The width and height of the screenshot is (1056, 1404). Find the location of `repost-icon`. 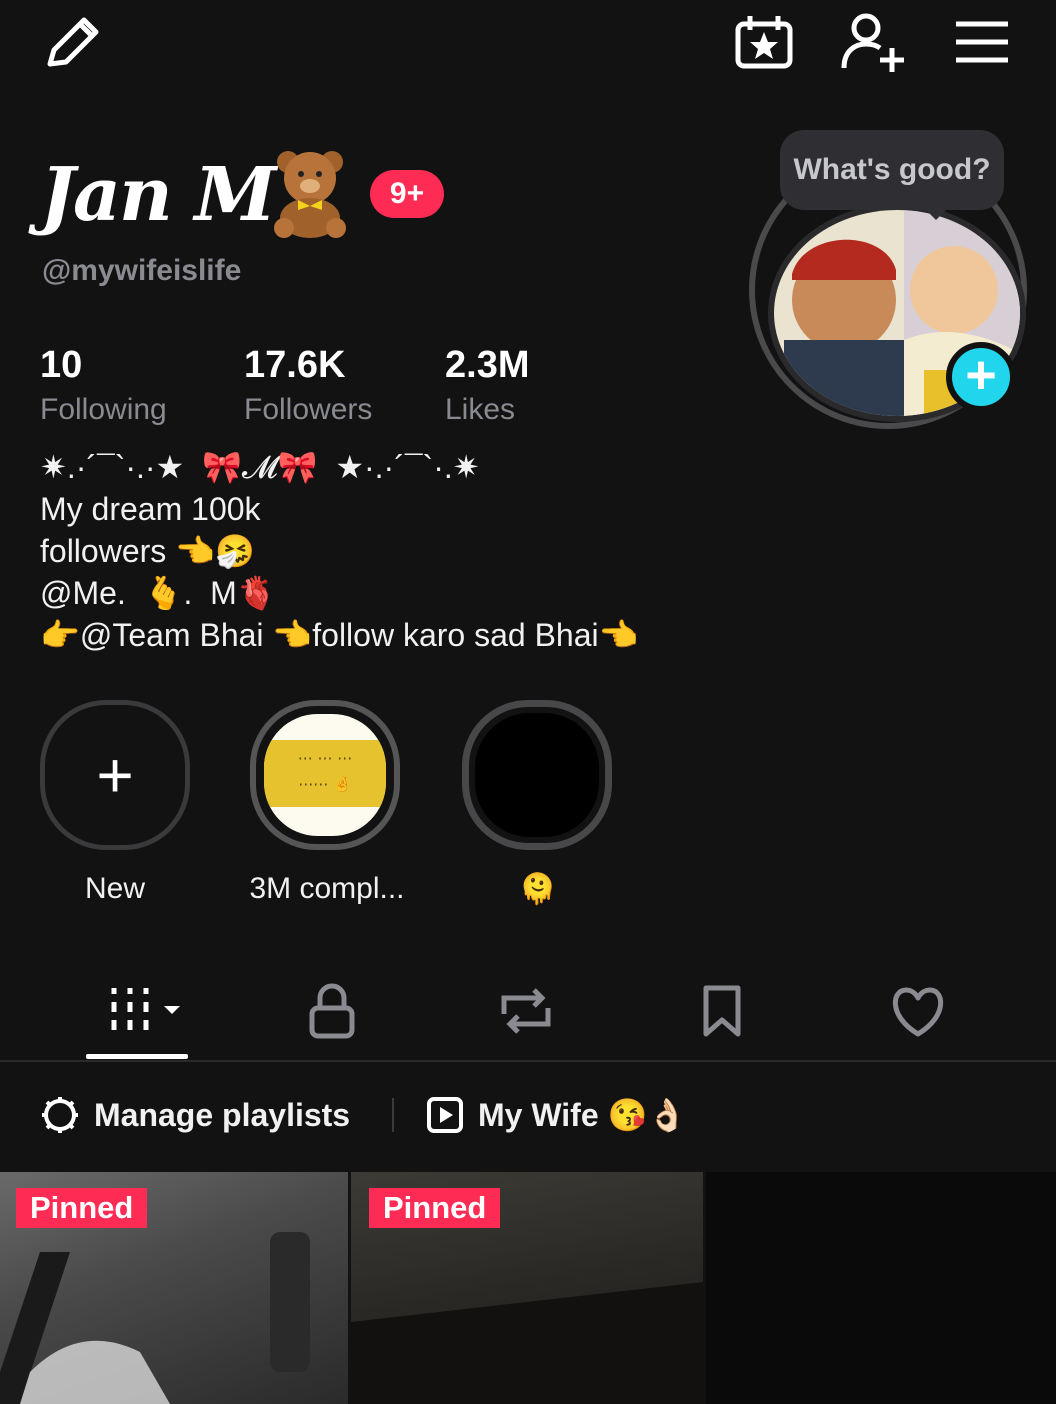

repost-icon is located at coordinates (526, 1011).